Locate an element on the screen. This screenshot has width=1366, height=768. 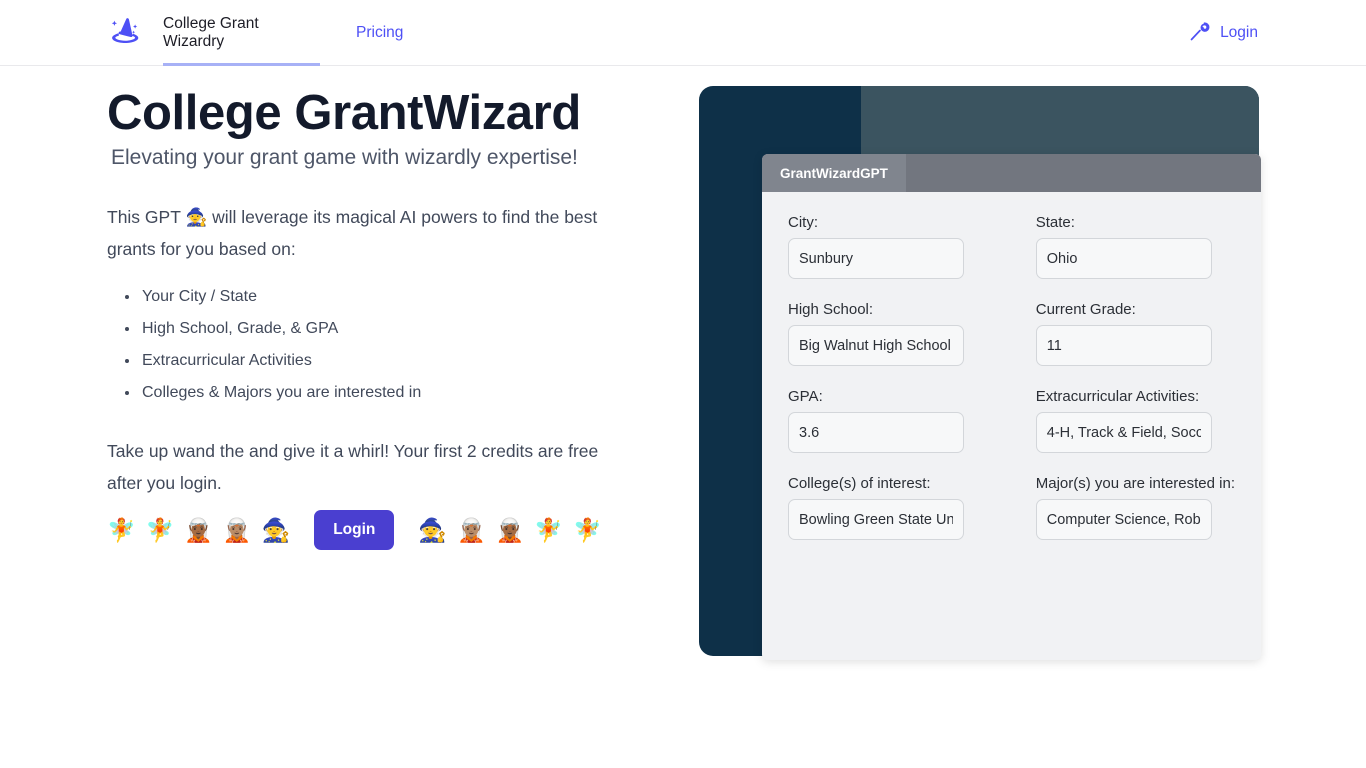
list-item: High School, Grade, & GPA is located at coordinates (403, 329).